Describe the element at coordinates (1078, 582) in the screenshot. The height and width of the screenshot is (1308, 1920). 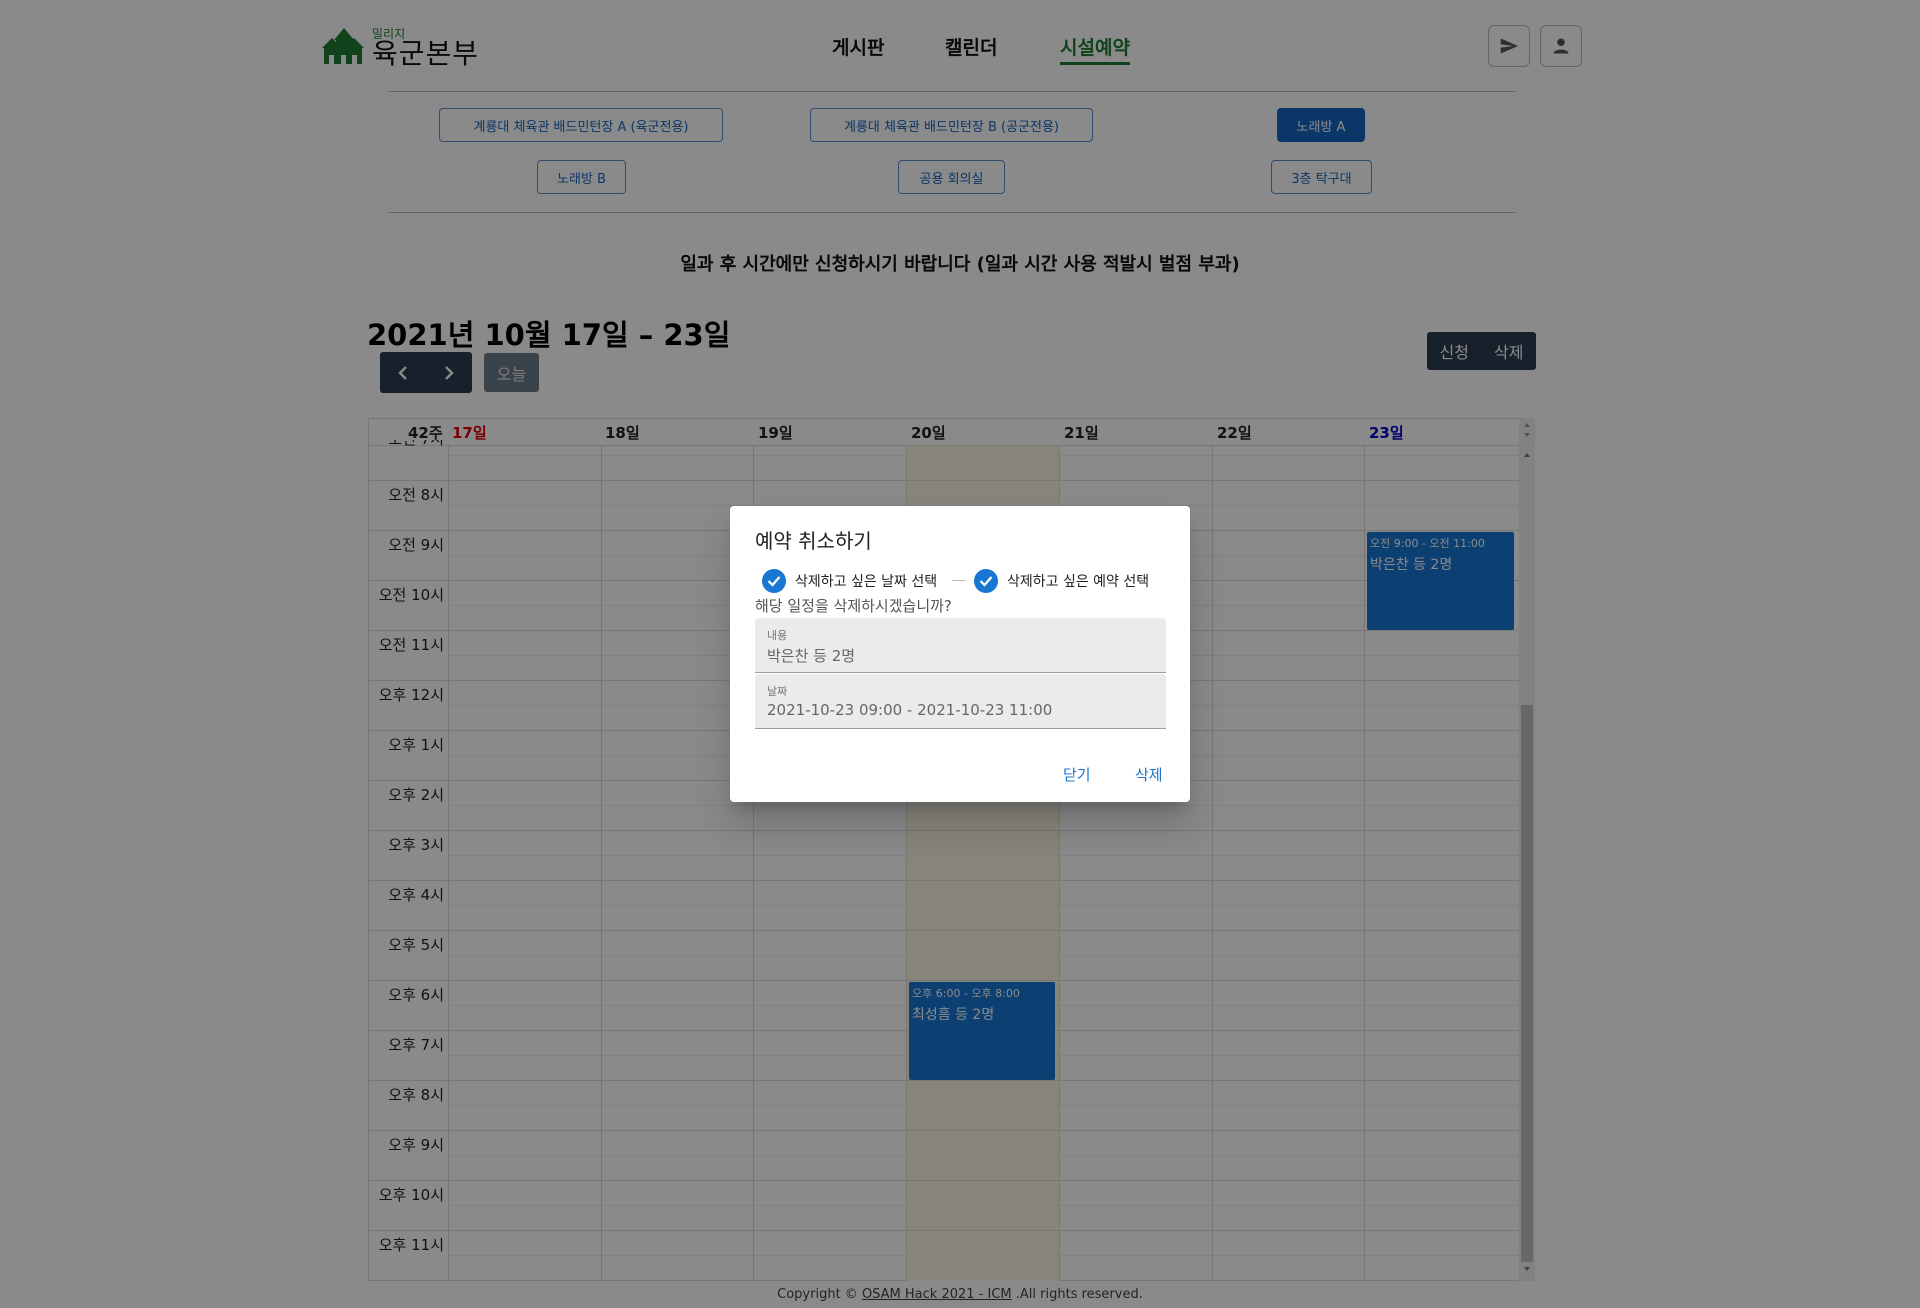
I see `step-label: 삭제하고 싶은 예약 선택` at that location.